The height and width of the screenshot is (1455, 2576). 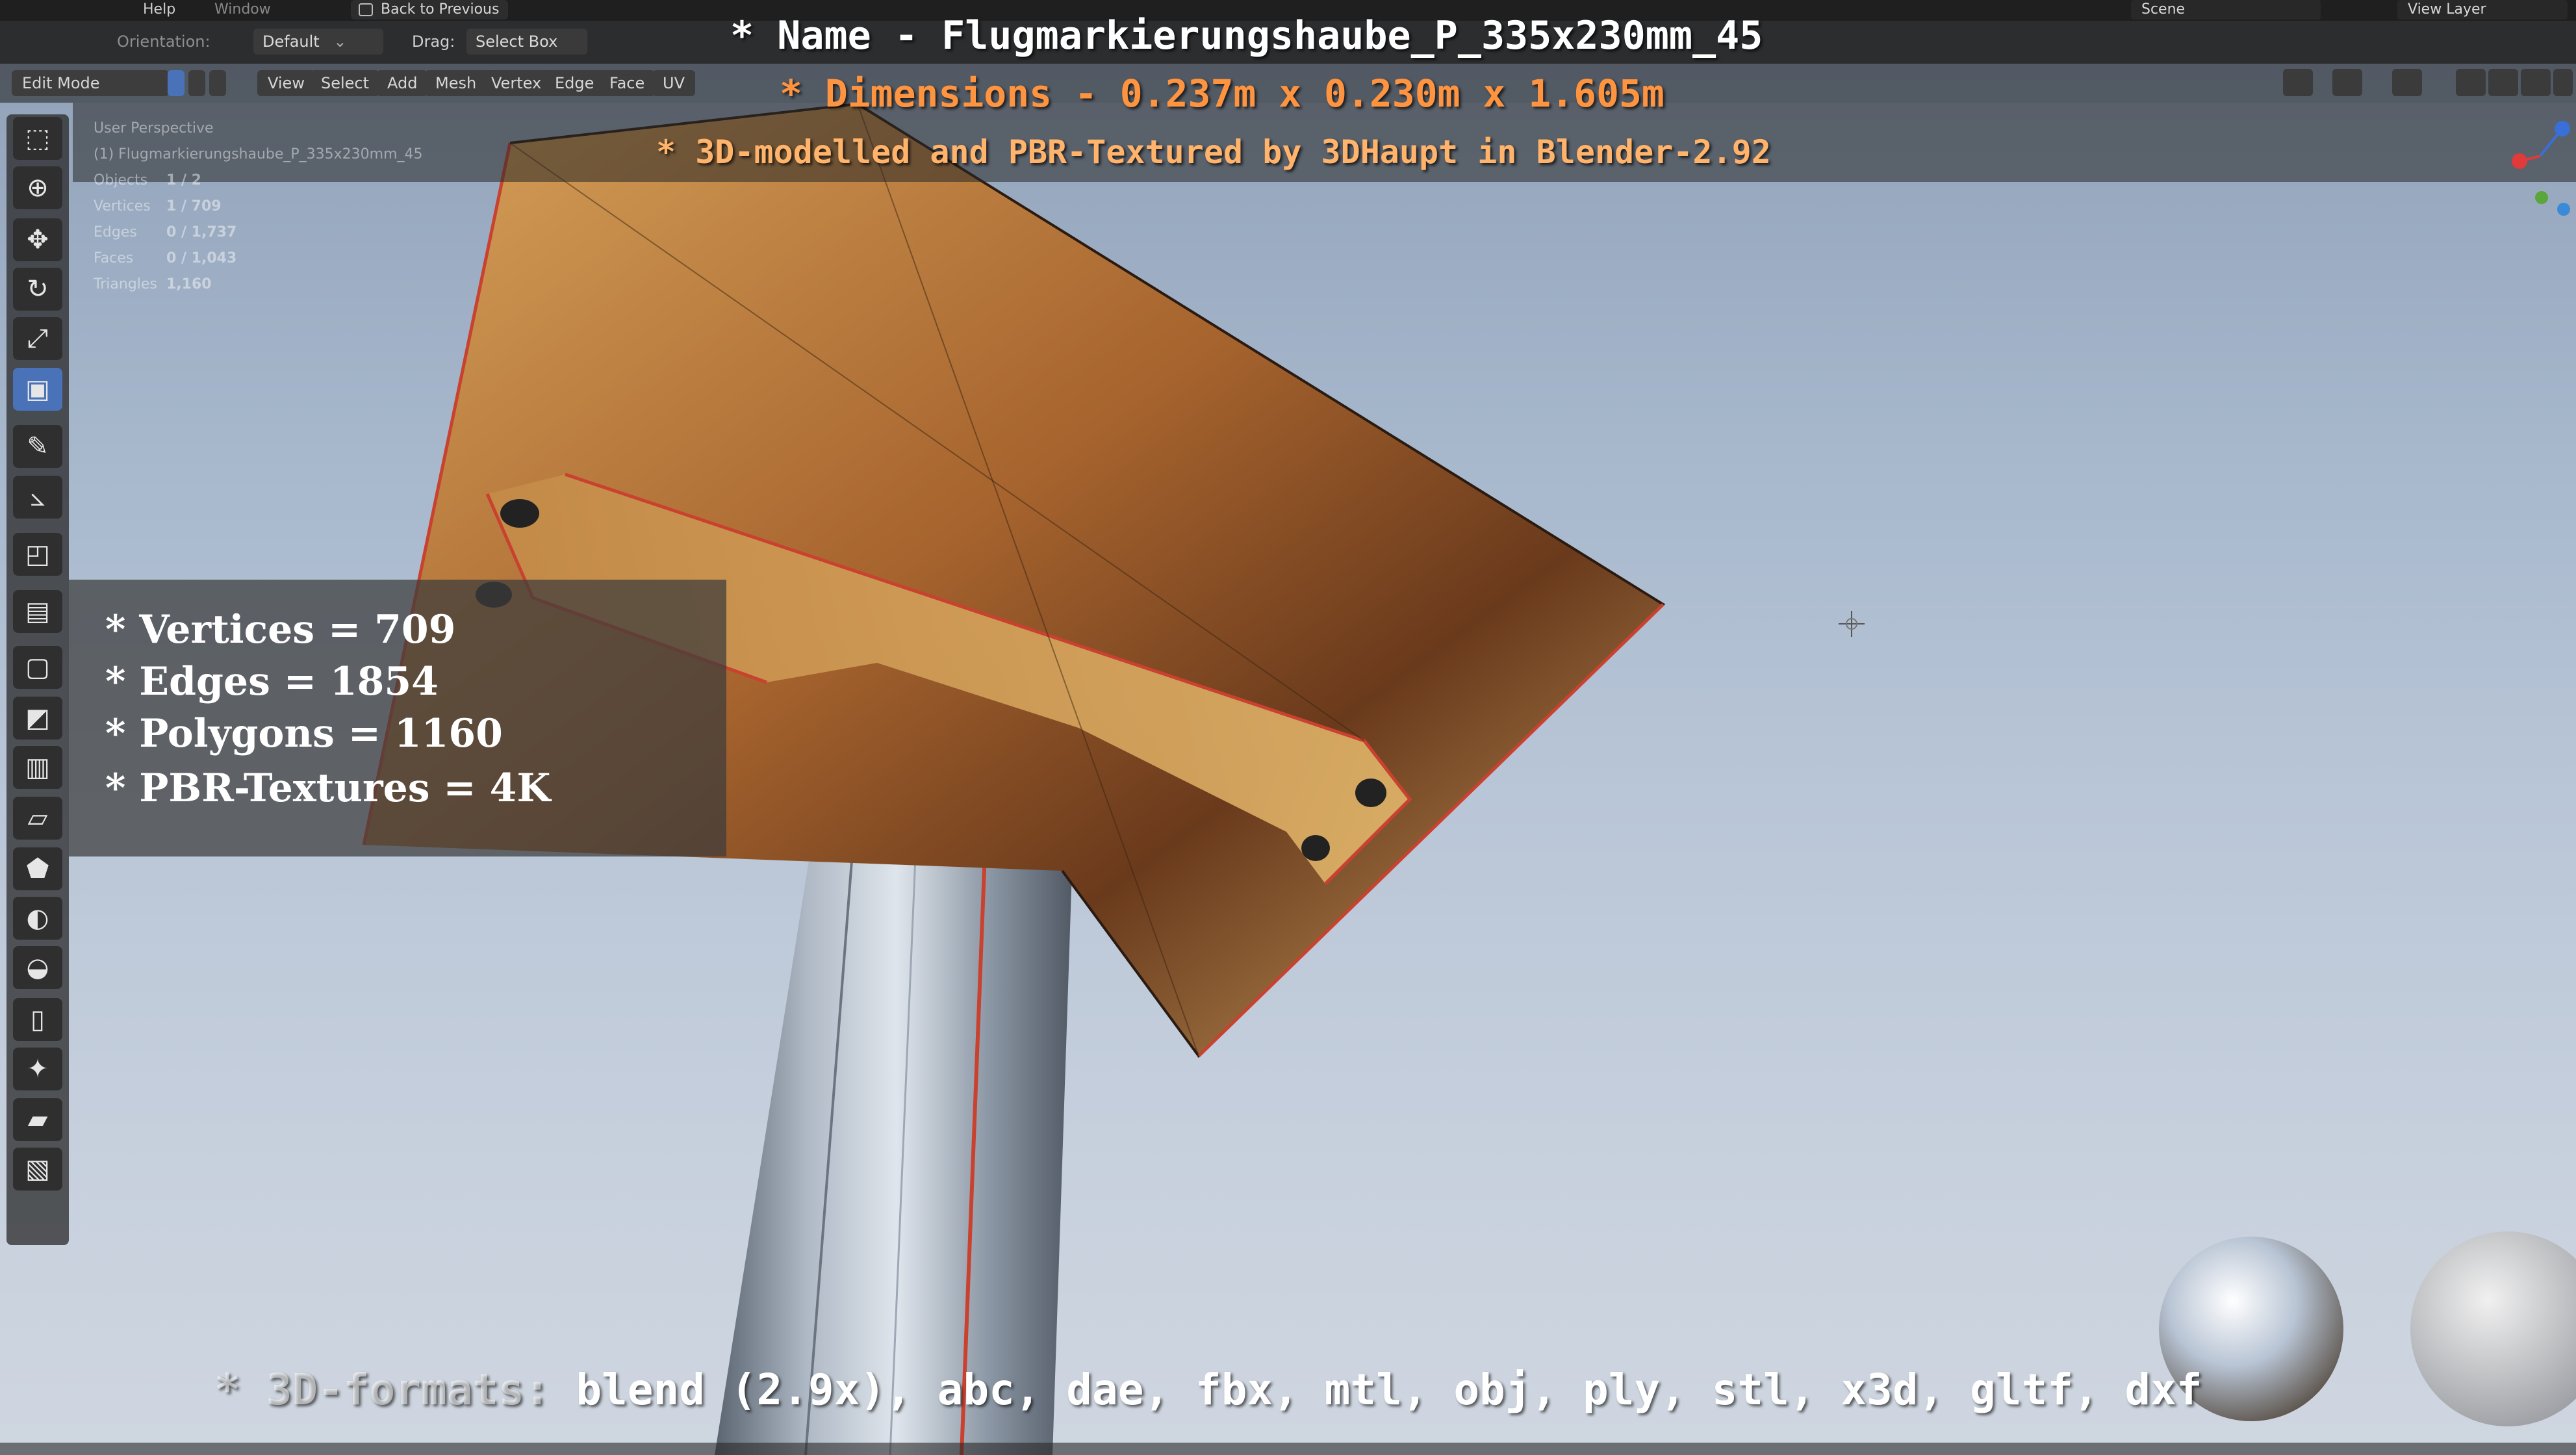 I want to click on orientation-value: Default, so click(x=291, y=42).